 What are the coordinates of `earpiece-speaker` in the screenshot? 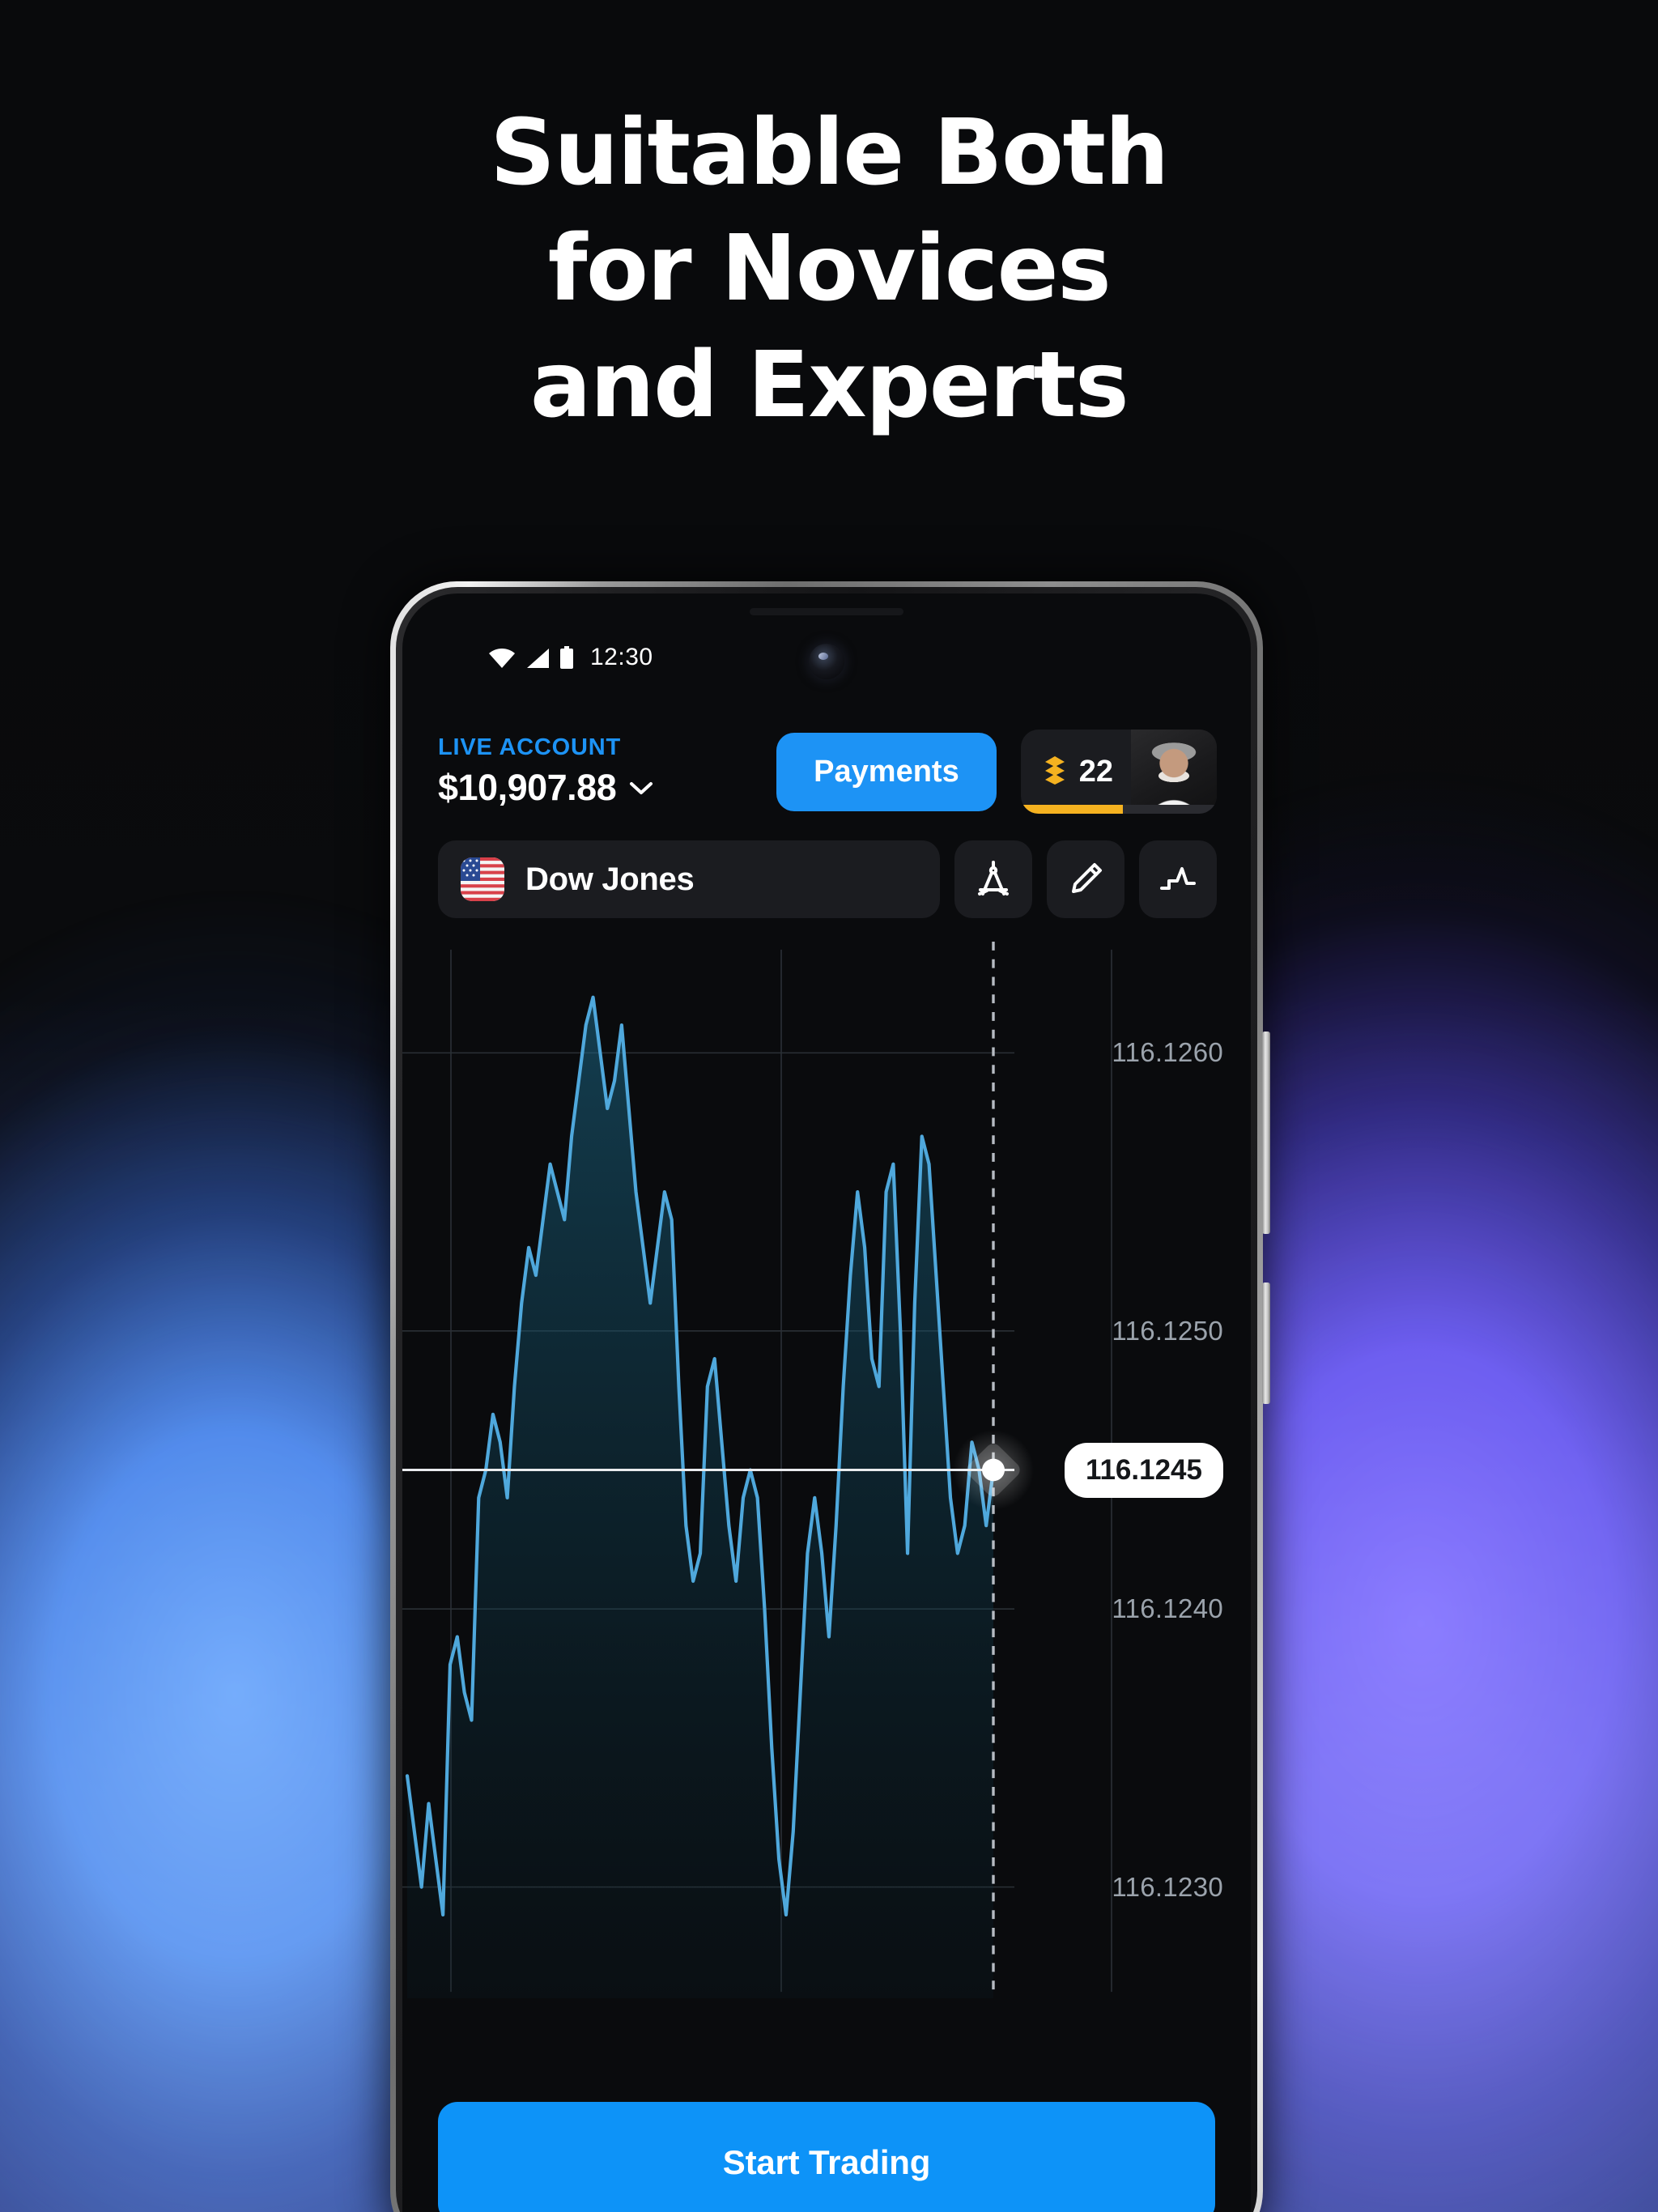 It's located at (826, 611).